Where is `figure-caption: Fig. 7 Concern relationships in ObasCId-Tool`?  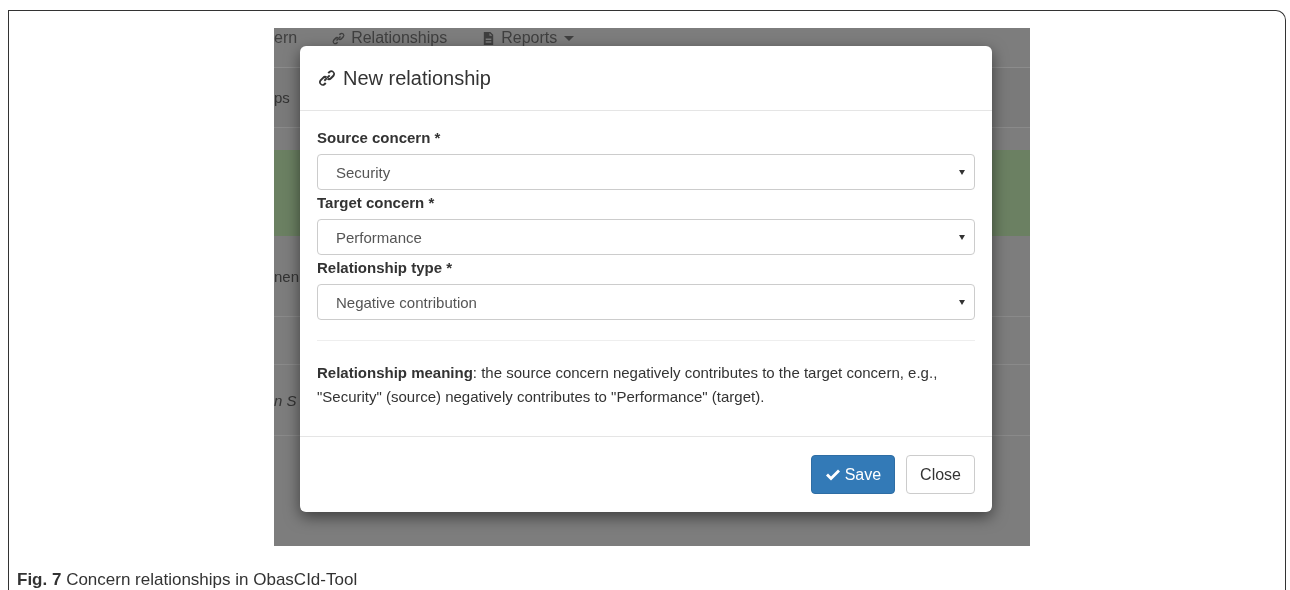 figure-caption: Fig. 7 Concern relationships in ObasCId-Tool is located at coordinates (188, 580).